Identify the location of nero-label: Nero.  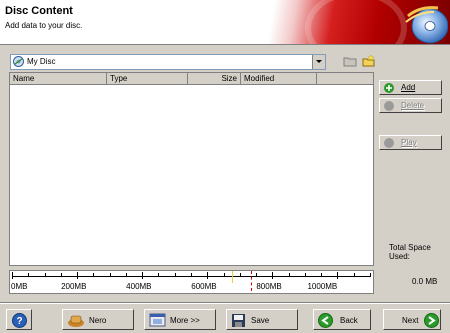
(98, 320).